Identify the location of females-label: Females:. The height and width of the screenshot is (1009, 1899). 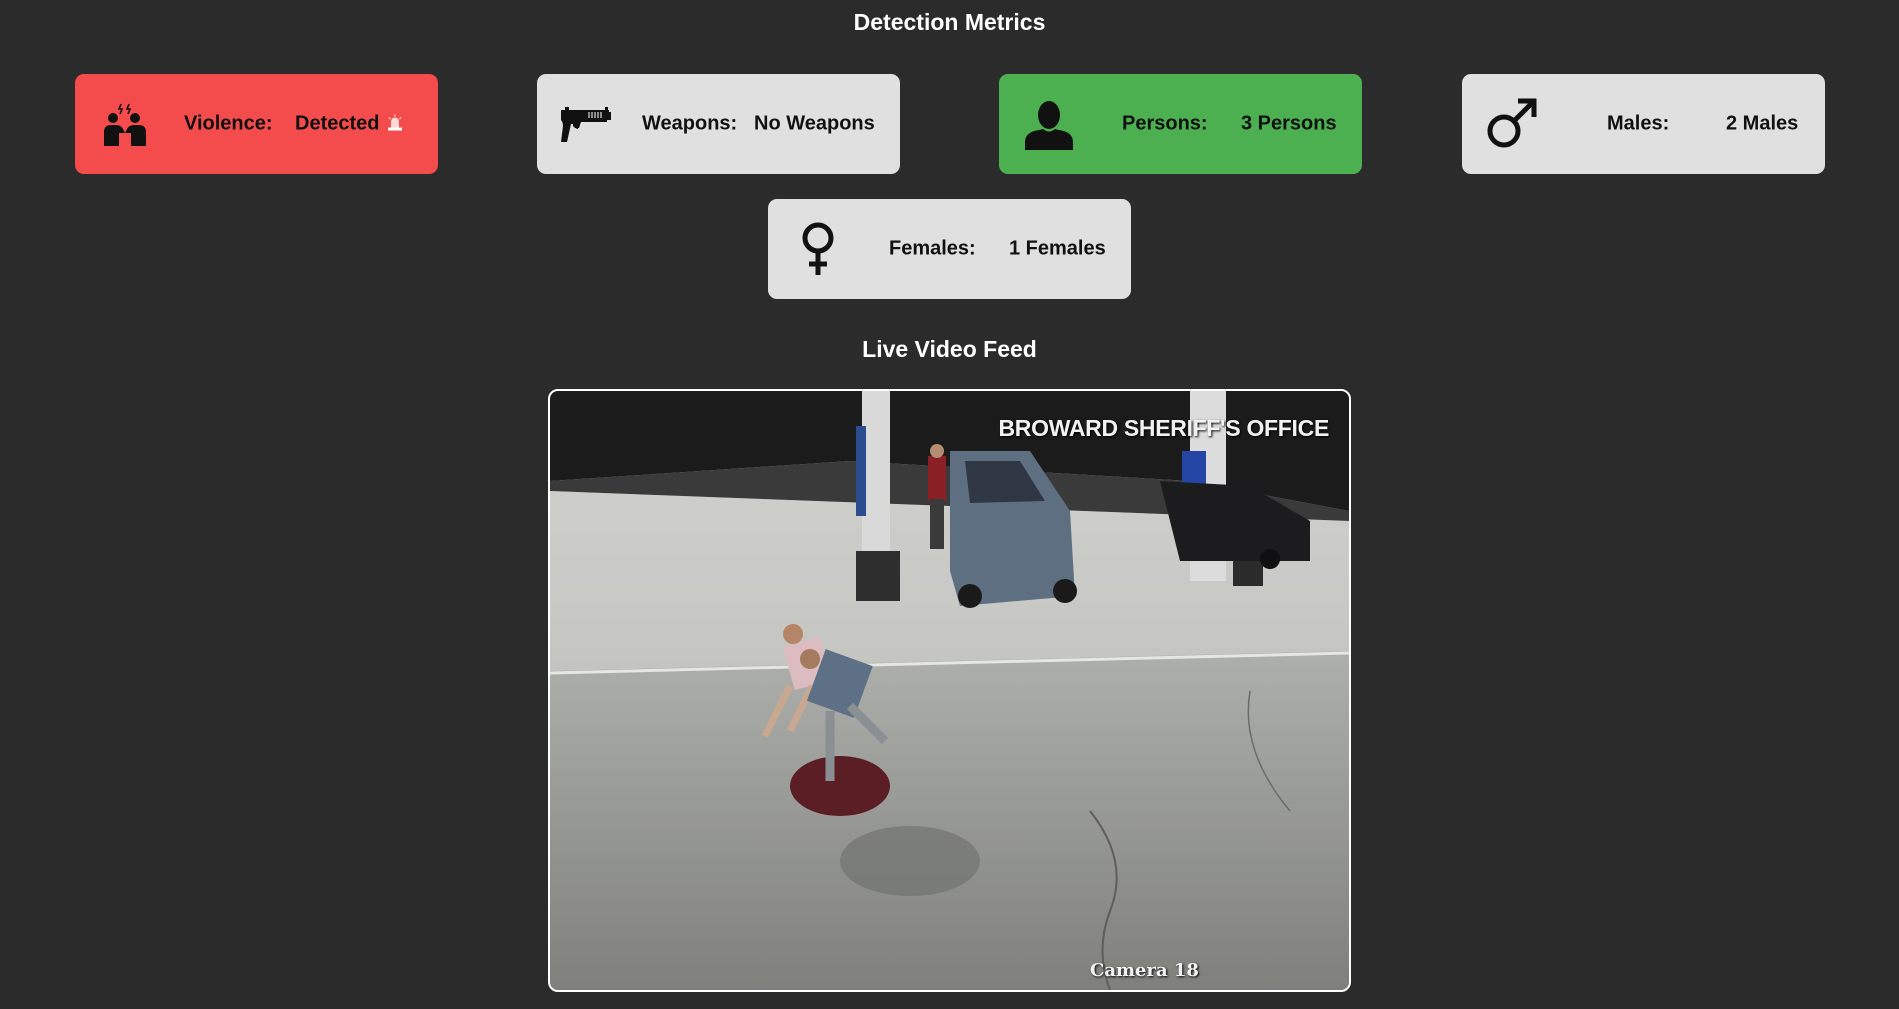
(932, 248).